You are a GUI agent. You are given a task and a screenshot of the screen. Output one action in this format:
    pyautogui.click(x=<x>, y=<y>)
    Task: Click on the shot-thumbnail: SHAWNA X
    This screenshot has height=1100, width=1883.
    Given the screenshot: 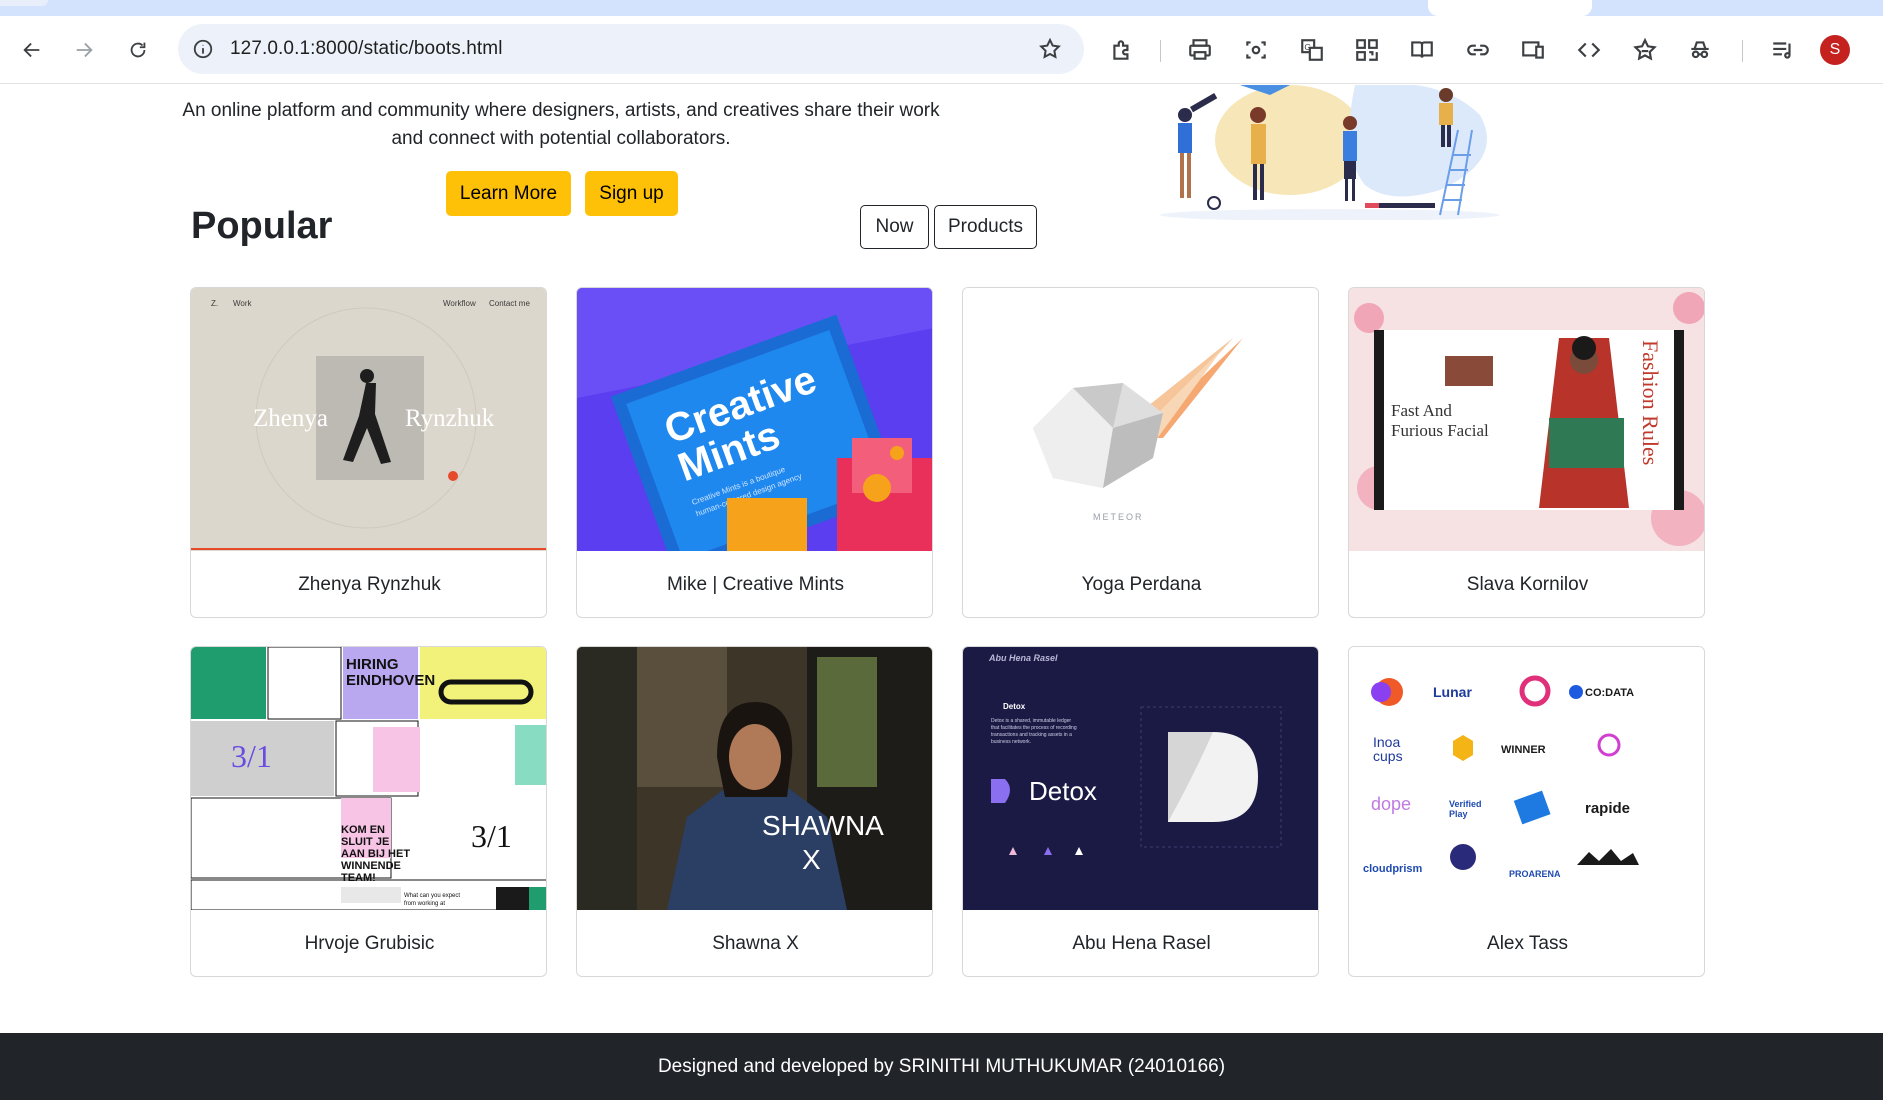 What is the action you would take?
    pyautogui.click(x=754, y=778)
    